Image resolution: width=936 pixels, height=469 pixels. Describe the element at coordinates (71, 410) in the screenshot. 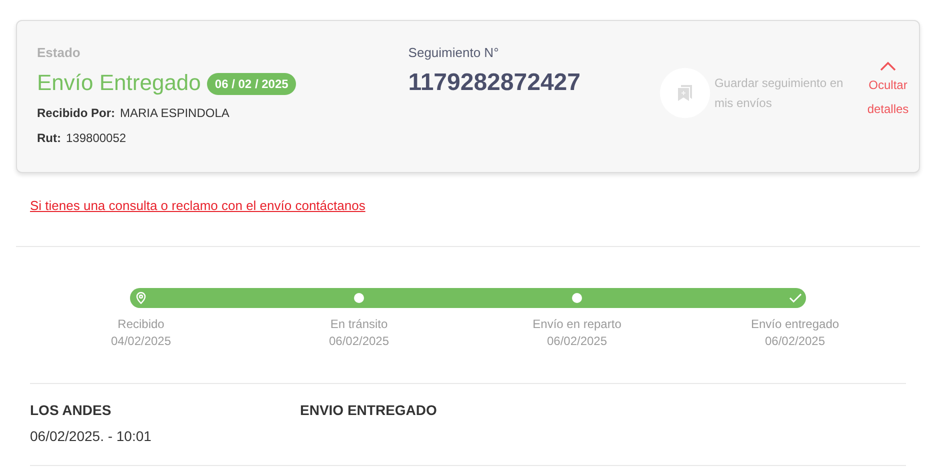

I see `event-location: LOS ANDES` at that location.